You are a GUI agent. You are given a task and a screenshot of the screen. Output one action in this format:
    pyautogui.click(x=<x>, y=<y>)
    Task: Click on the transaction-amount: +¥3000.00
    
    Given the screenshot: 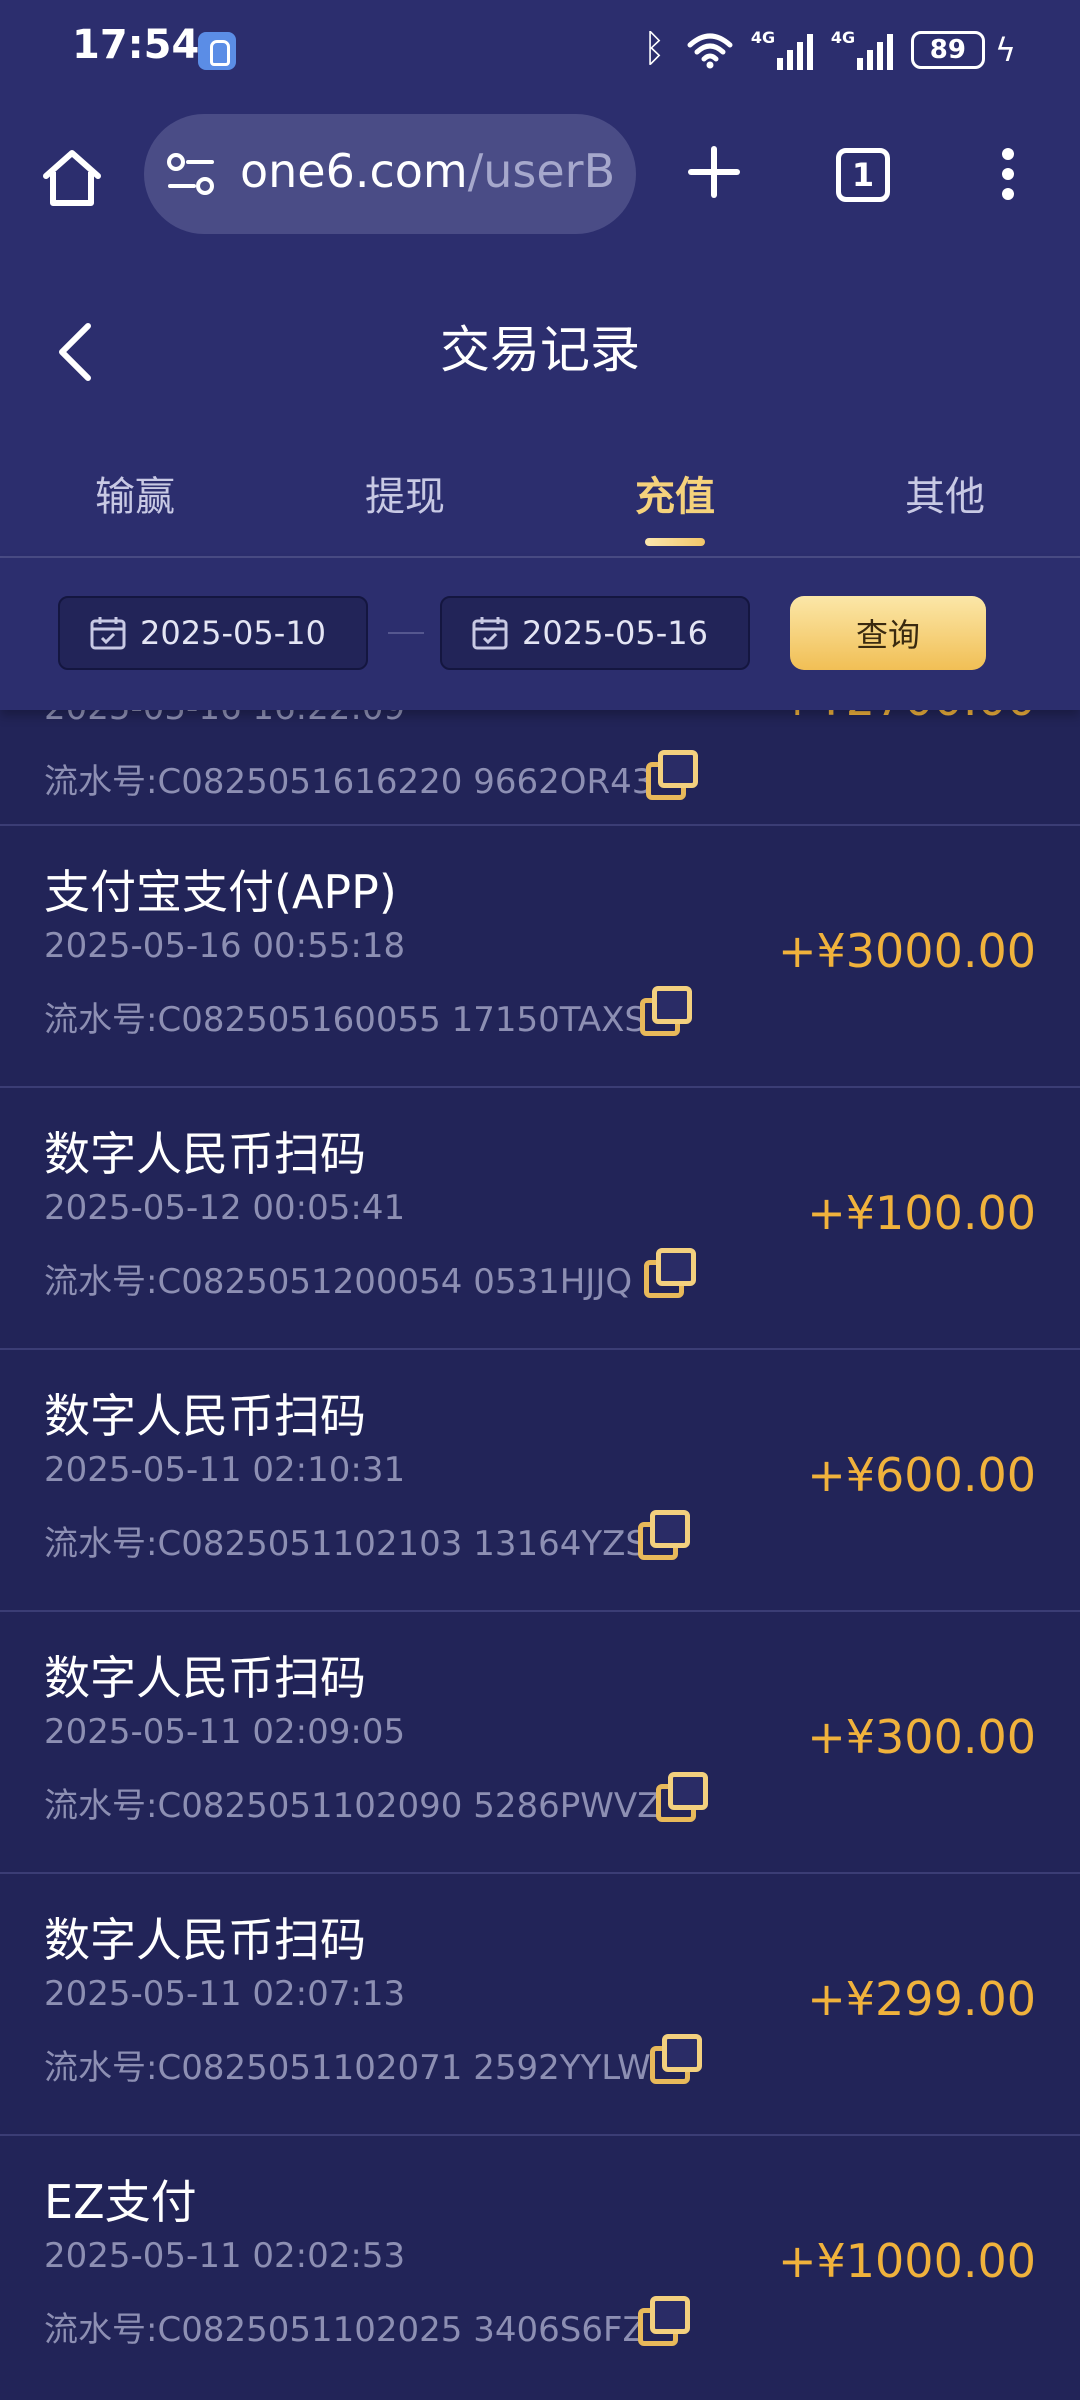 What is the action you would take?
    pyautogui.click(x=906, y=951)
    